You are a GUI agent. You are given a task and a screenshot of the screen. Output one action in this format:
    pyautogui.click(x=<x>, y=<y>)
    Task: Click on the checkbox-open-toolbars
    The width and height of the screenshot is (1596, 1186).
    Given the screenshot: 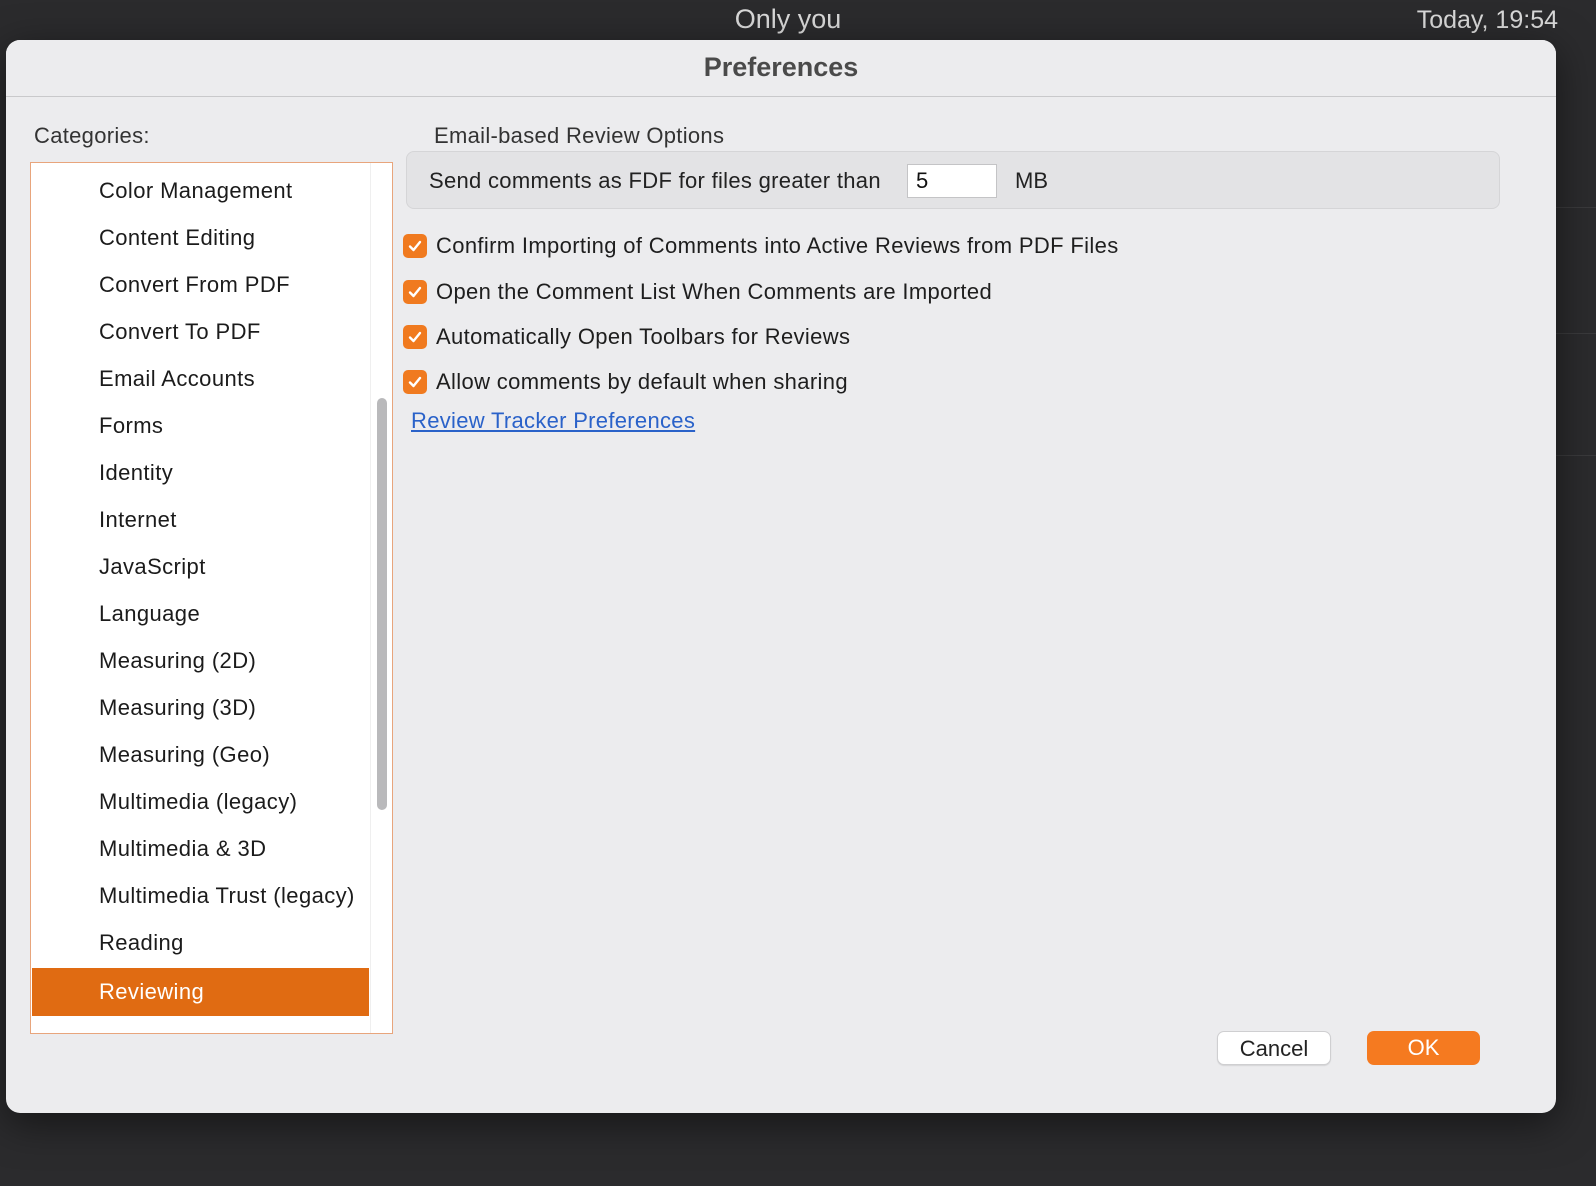 What is the action you would take?
    pyautogui.click(x=415, y=337)
    